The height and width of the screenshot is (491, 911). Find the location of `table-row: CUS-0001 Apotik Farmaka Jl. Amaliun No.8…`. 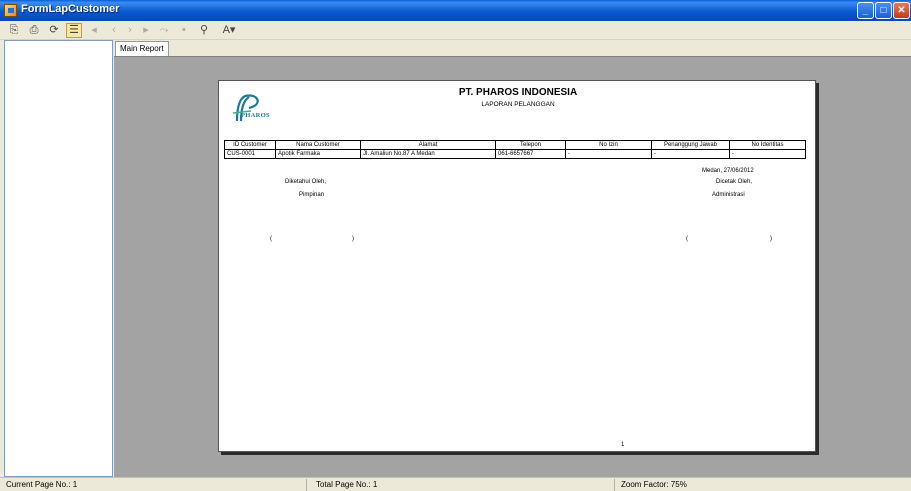

table-row: CUS-0001 Apotik Farmaka Jl. Amaliun No.8… is located at coordinates (515, 154).